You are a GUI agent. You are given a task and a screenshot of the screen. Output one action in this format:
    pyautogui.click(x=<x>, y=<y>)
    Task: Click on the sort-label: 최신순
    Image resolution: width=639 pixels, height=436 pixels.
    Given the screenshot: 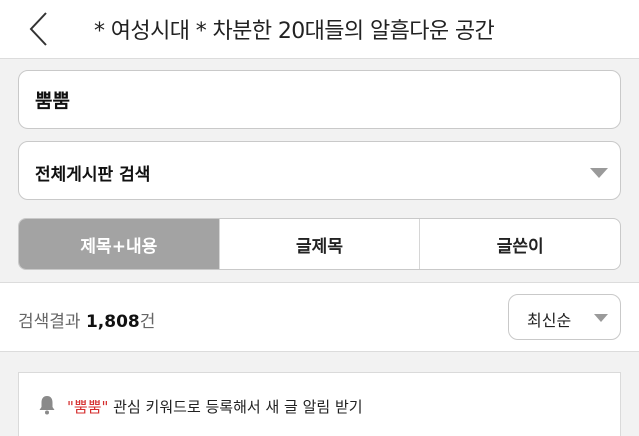 What is the action you would take?
    pyautogui.click(x=549, y=320)
    